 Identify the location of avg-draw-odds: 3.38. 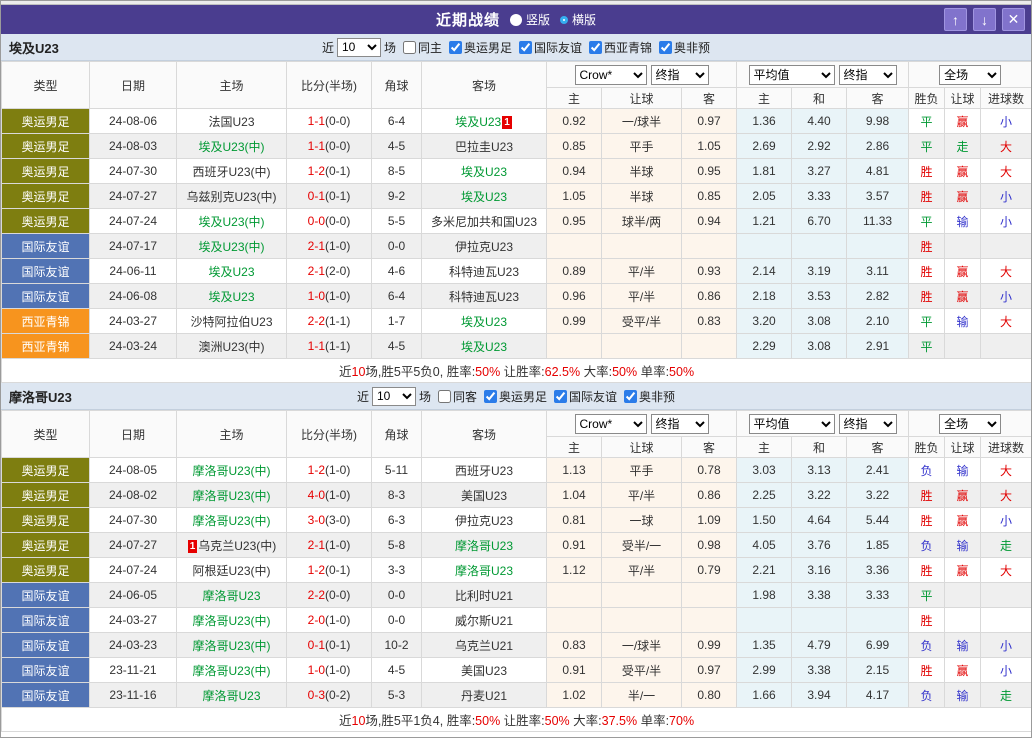
(819, 595).